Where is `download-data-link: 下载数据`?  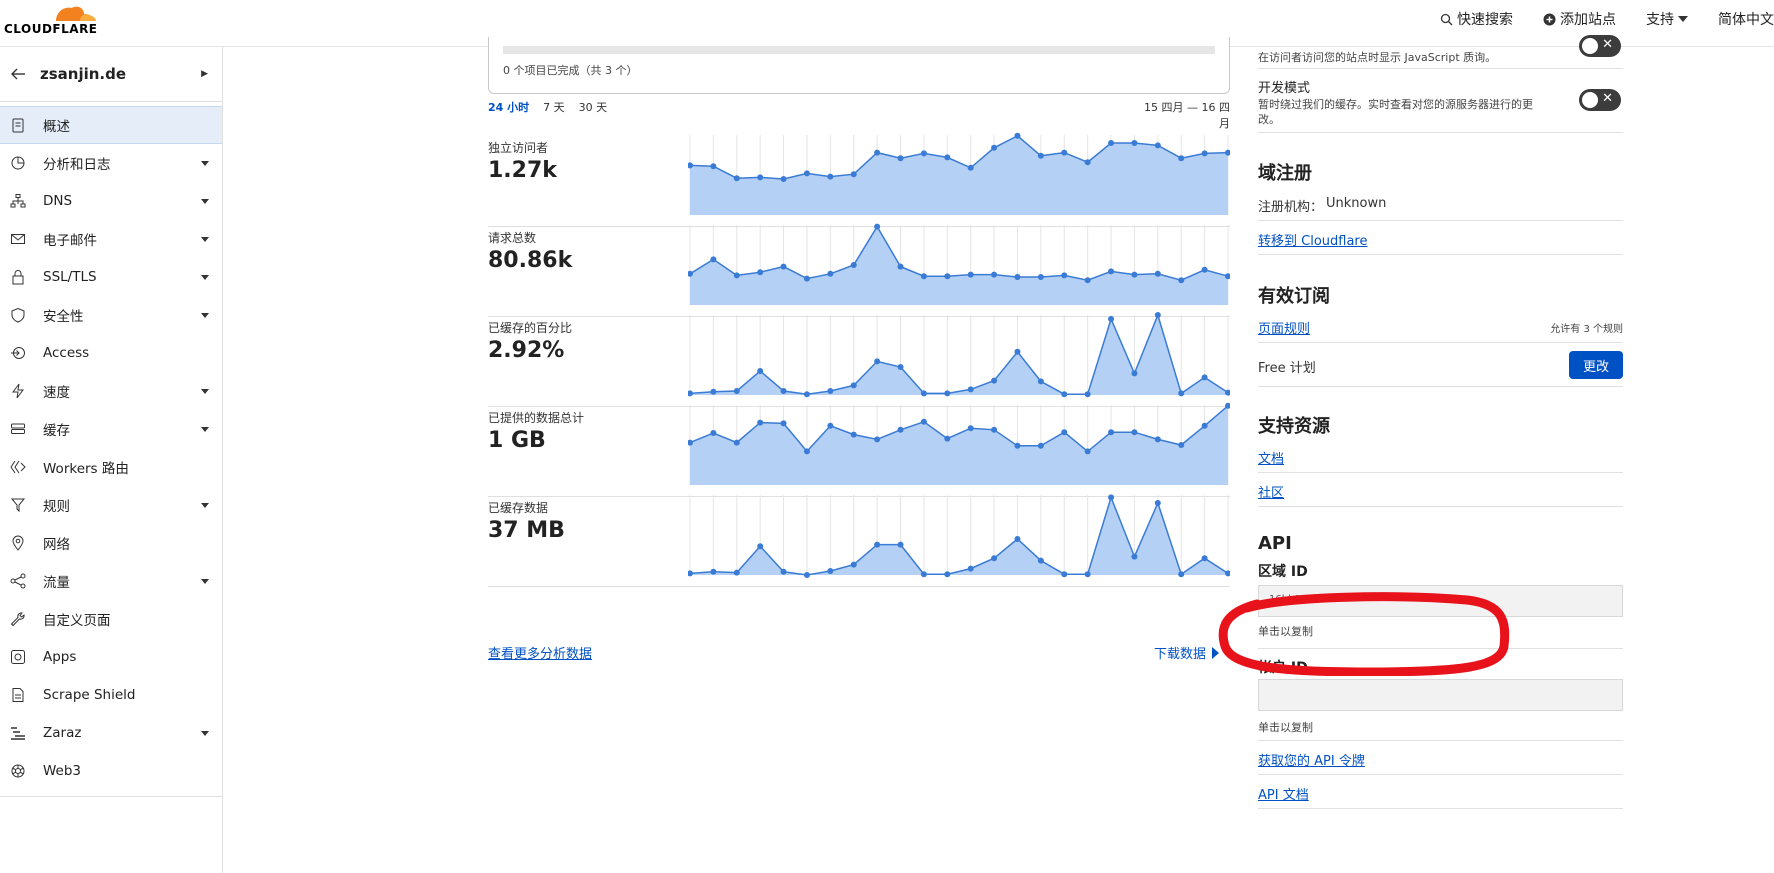 download-data-link: 下载数据 is located at coordinates (1187, 652).